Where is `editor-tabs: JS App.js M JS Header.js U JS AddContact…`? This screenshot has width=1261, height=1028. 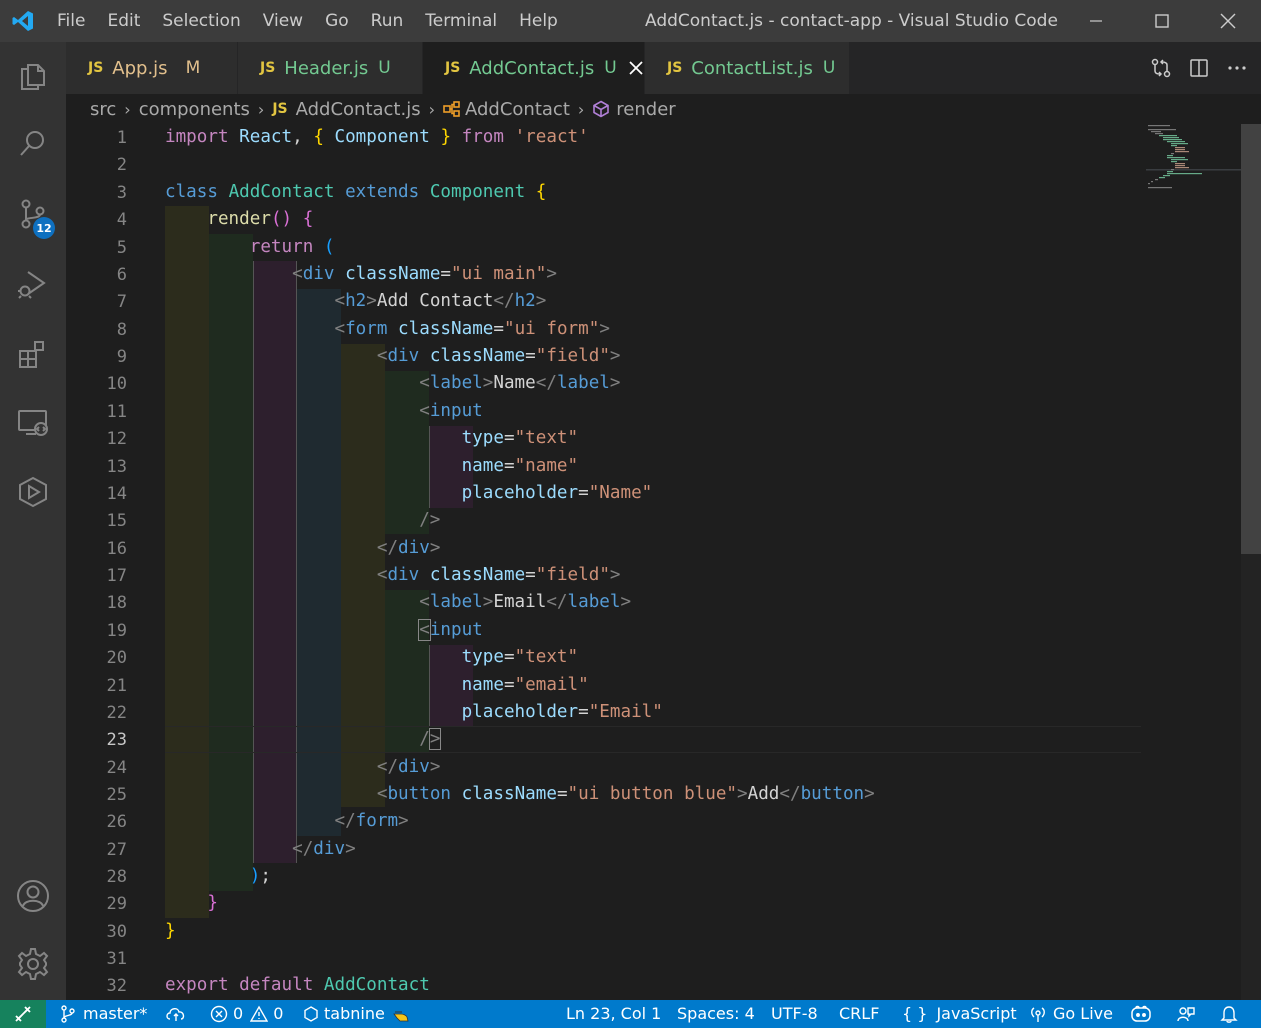
editor-tabs: JS App.js M JS Header.js U JS AddContact… is located at coordinates (663, 68).